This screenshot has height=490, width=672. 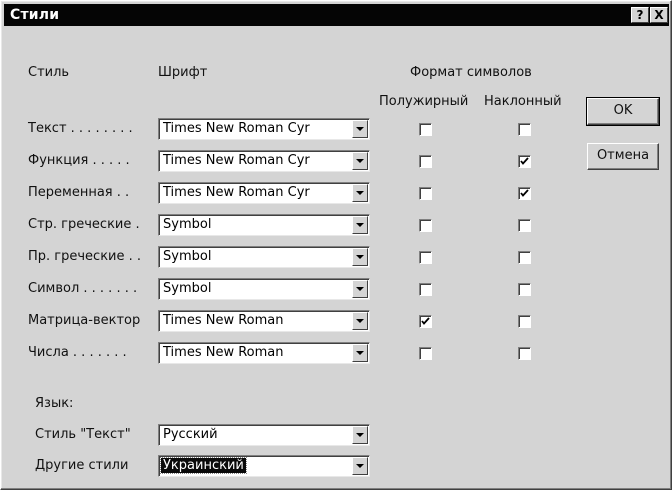 I want to click on style-row-label: Пр. греческие . ., so click(x=85, y=256).